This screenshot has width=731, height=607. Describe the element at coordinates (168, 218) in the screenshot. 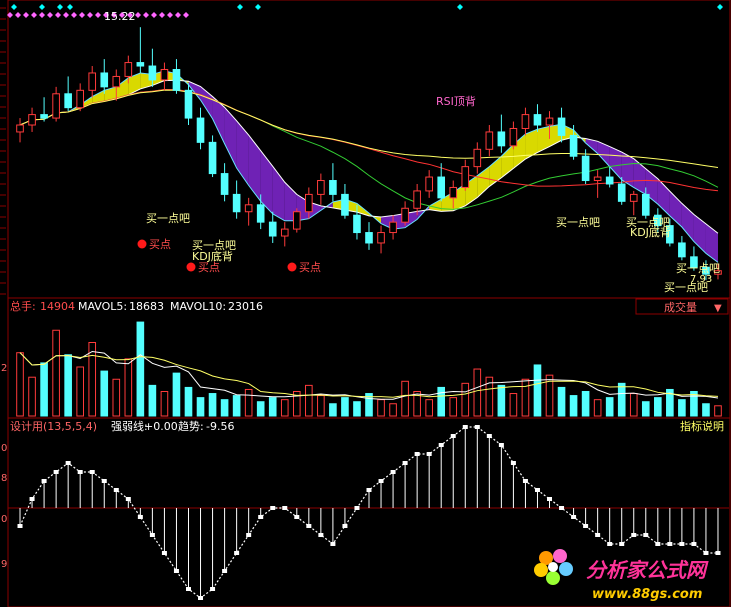

I see `buy-a-bit-label-1: 买一点吧` at that location.